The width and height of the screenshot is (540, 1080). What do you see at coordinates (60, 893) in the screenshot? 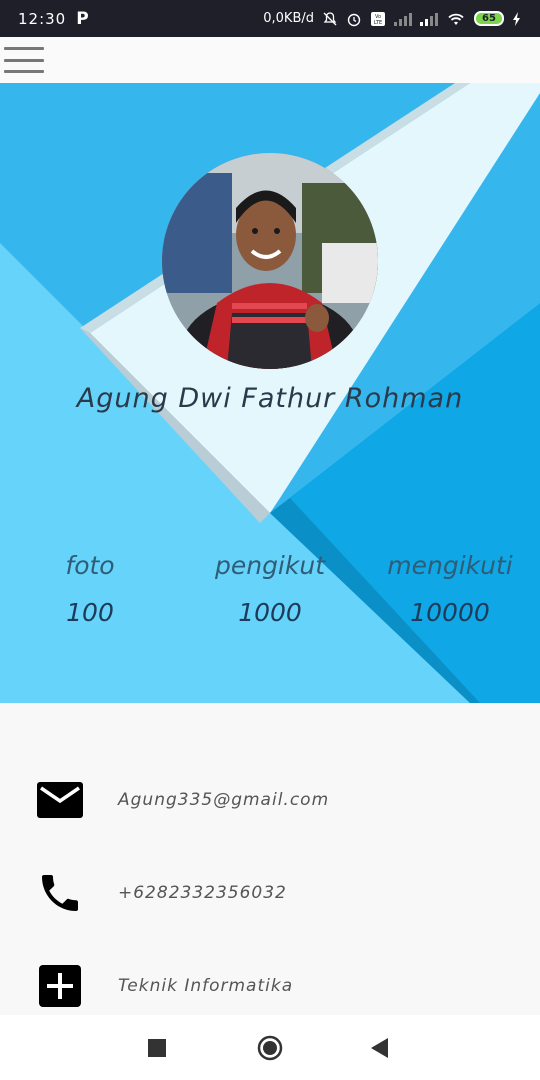
I see `phone-icon` at bounding box center [60, 893].